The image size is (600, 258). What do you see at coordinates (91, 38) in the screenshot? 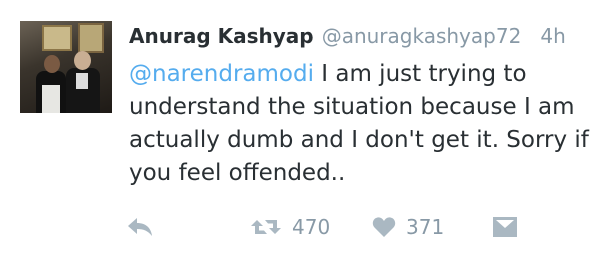
I see `avatar-painting-right` at bounding box center [91, 38].